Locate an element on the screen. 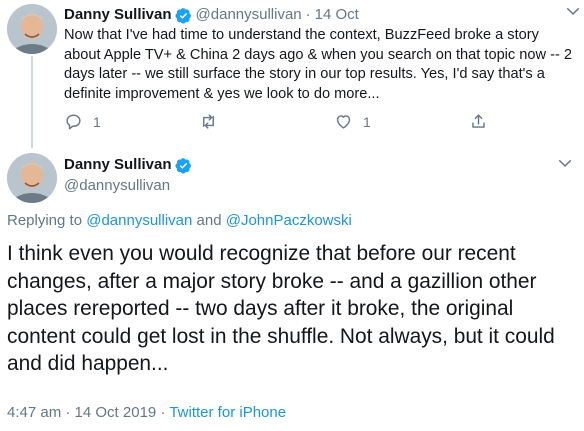 Image resolution: width=584 pixels, height=431 pixels. share-button is located at coordinates (478, 121).